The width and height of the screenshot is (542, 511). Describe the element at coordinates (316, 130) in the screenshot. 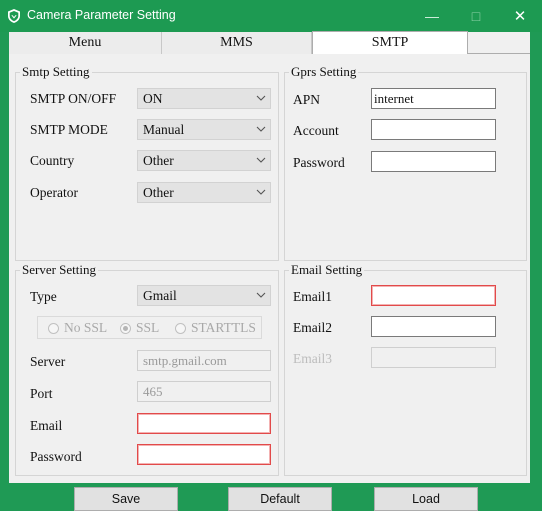

I see `account-label: Account` at that location.